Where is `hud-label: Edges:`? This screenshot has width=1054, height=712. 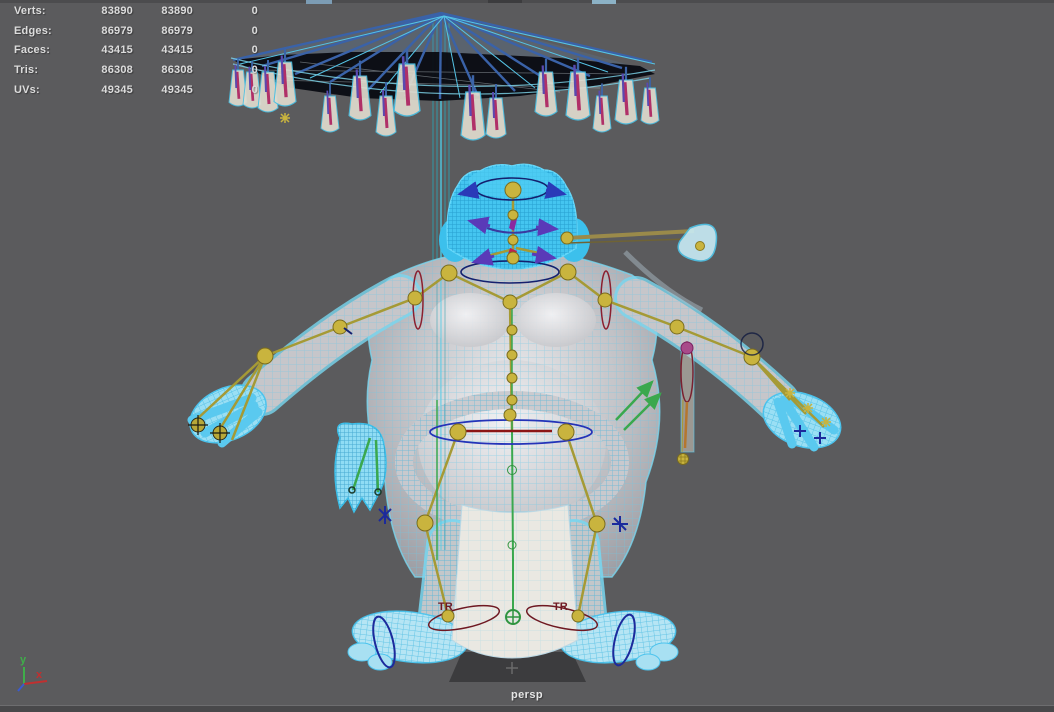 hud-label: Edges: is located at coordinates (33, 31).